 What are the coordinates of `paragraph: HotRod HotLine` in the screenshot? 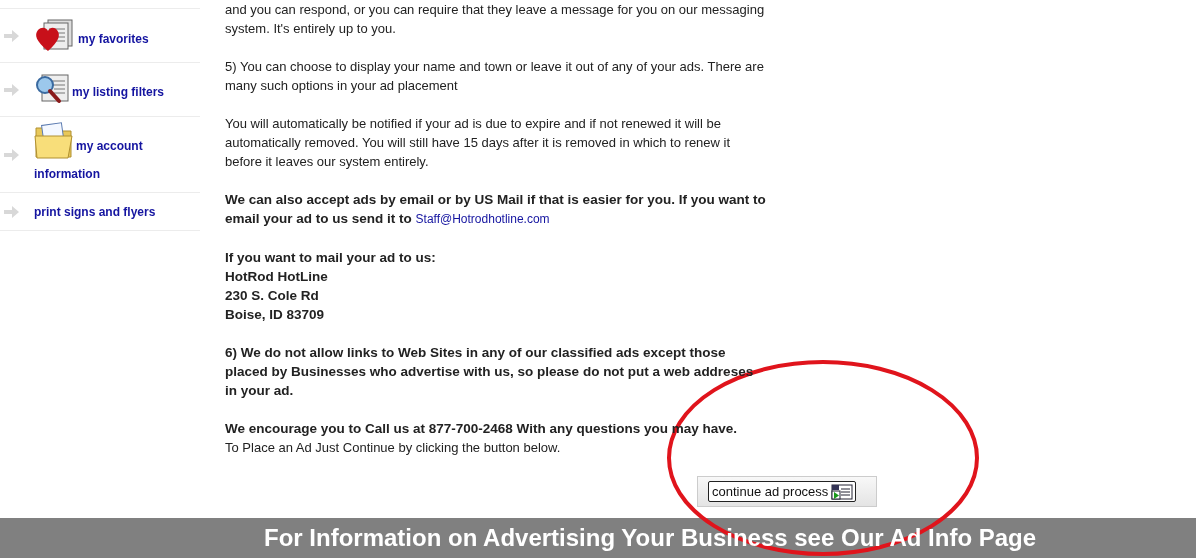 It's located at (277, 277).